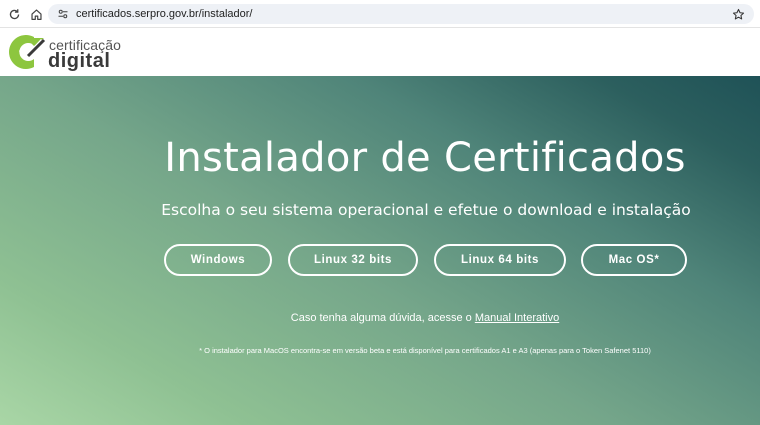 The width and height of the screenshot is (760, 425). I want to click on manual-interativo-link: Manual Interativo, so click(517, 318).